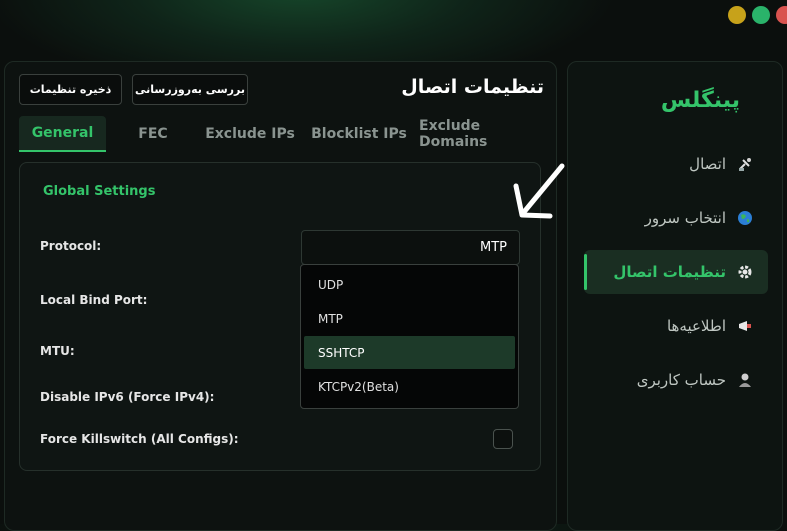 The height and width of the screenshot is (531, 787). Describe the element at coordinates (745, 272) in the screenshot. I see `gear-icon` at that location.